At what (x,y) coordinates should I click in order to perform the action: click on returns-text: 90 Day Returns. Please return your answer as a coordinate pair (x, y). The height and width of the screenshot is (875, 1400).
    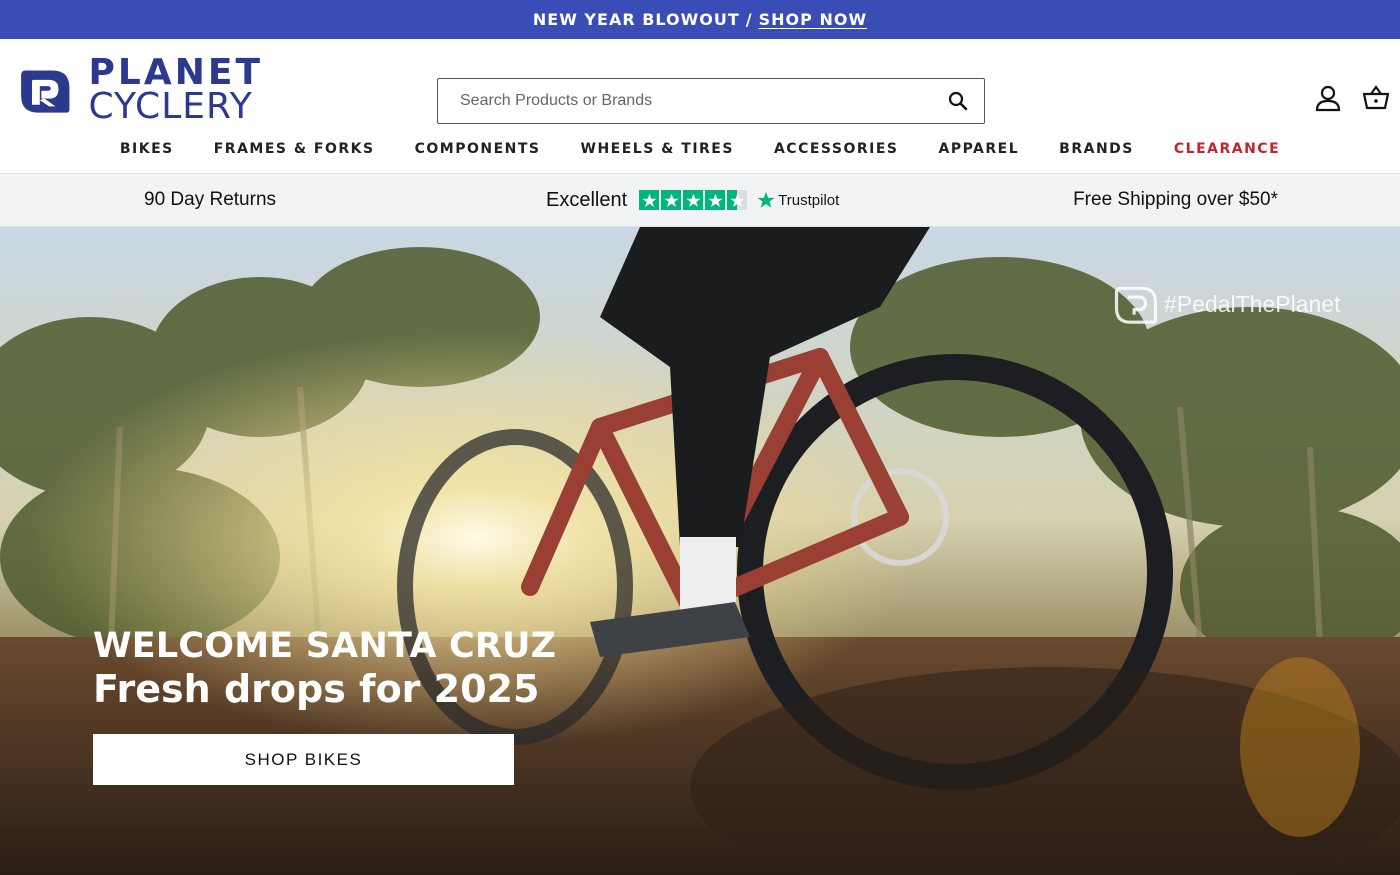
    Looking at the image, I should click on (210, 199).